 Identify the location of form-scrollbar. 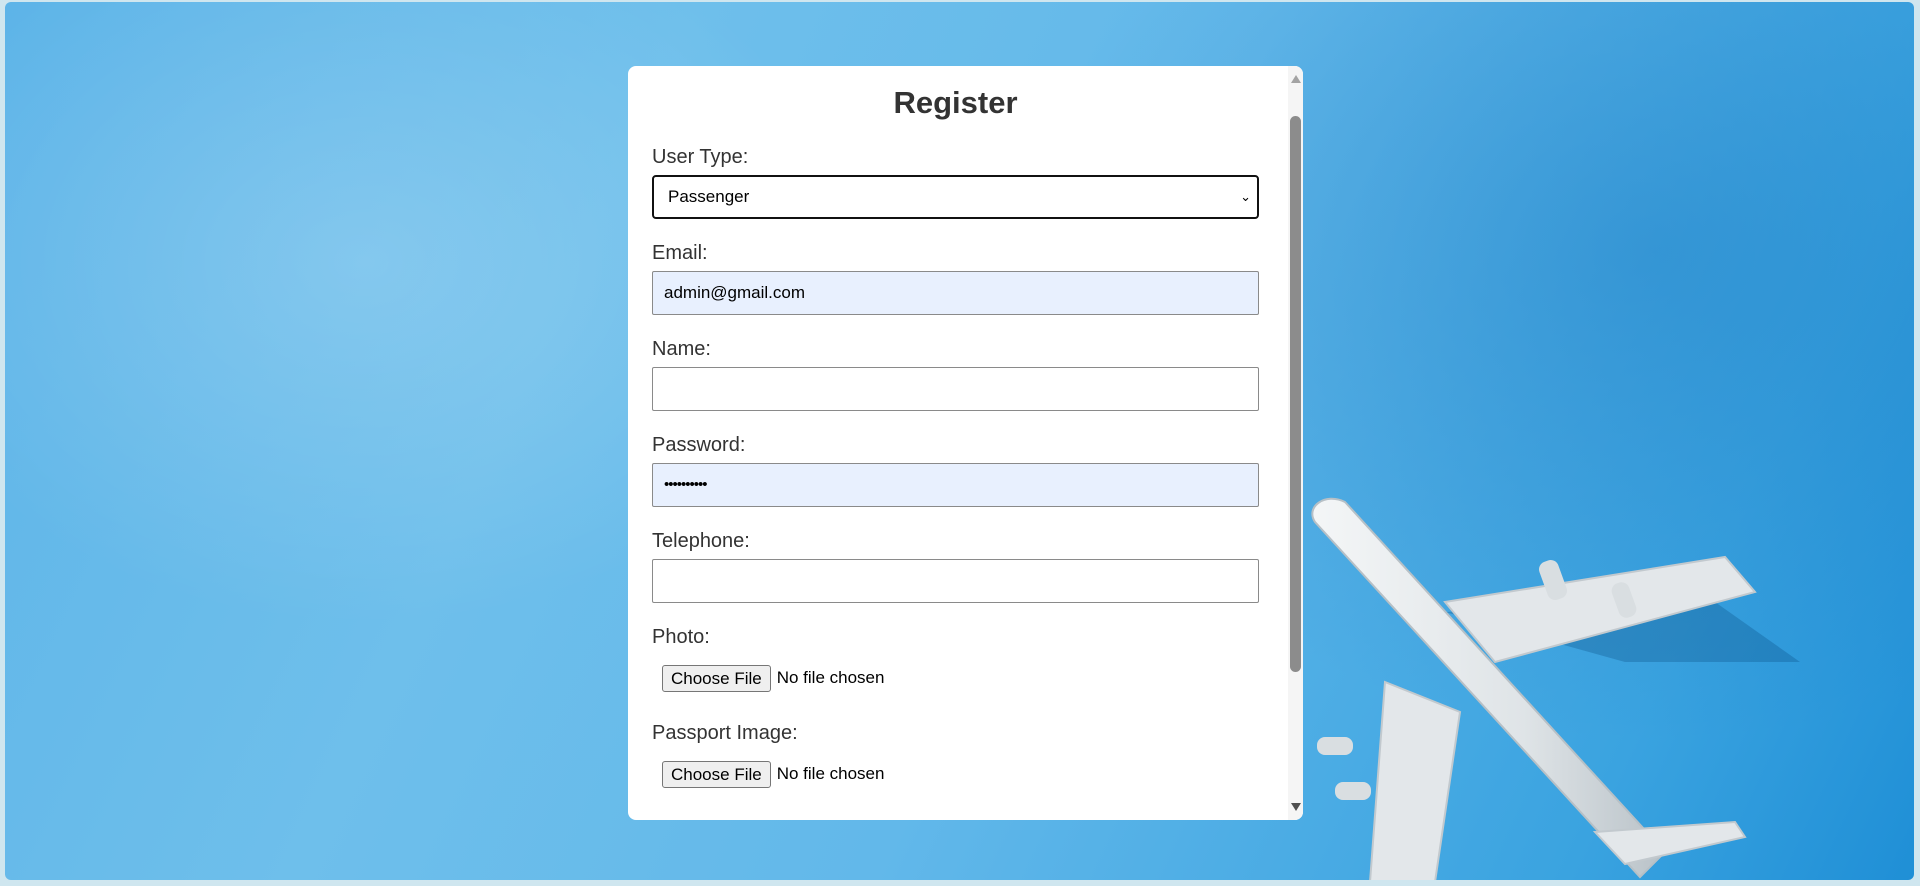
(1295, 443).